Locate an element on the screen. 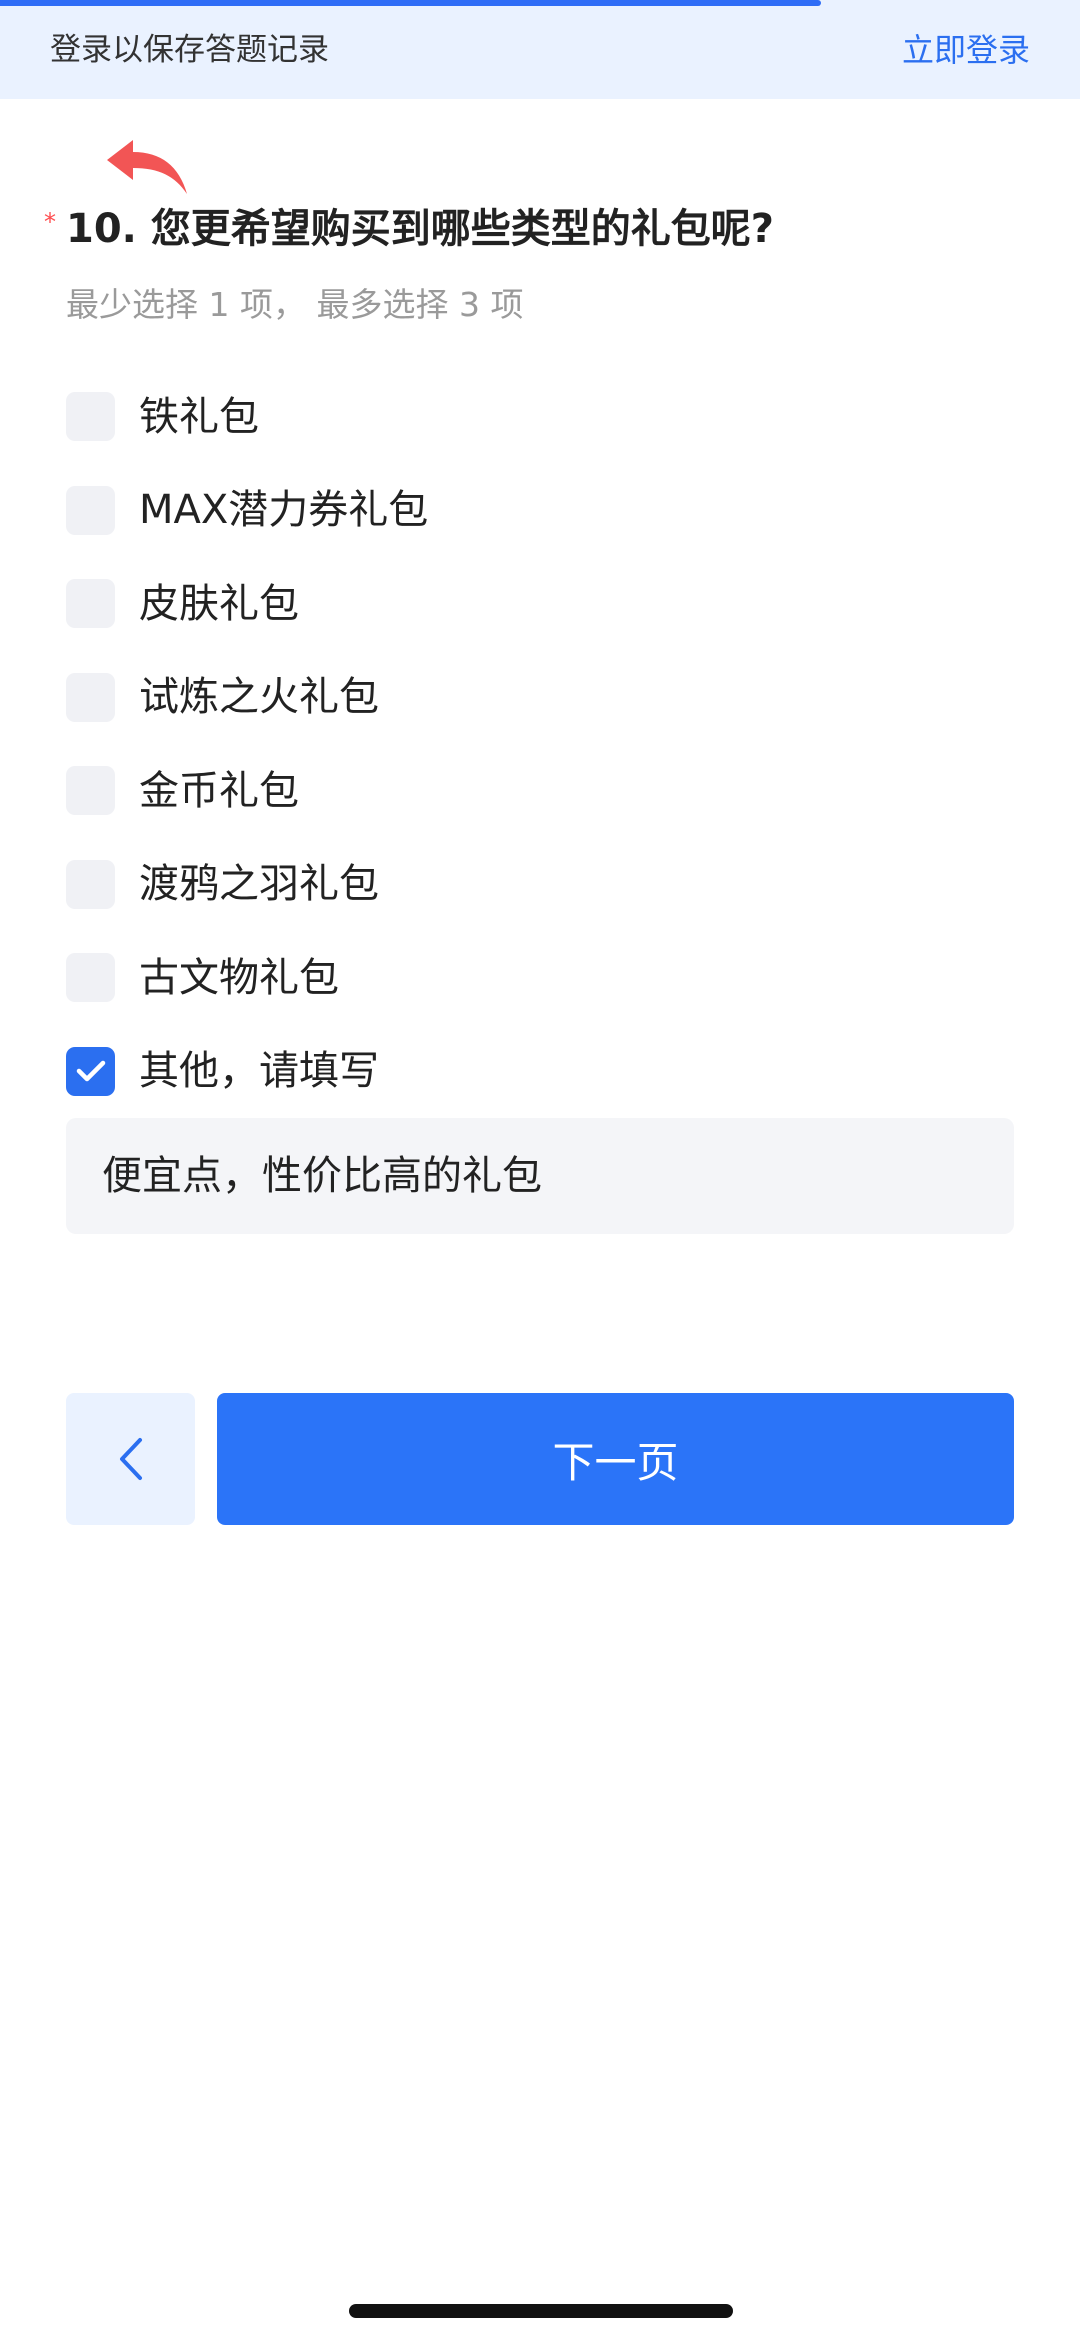 This screenshot has height=2341, width=1080. option-label: 试炼之火礼包 is located at coordinates (259, 697).